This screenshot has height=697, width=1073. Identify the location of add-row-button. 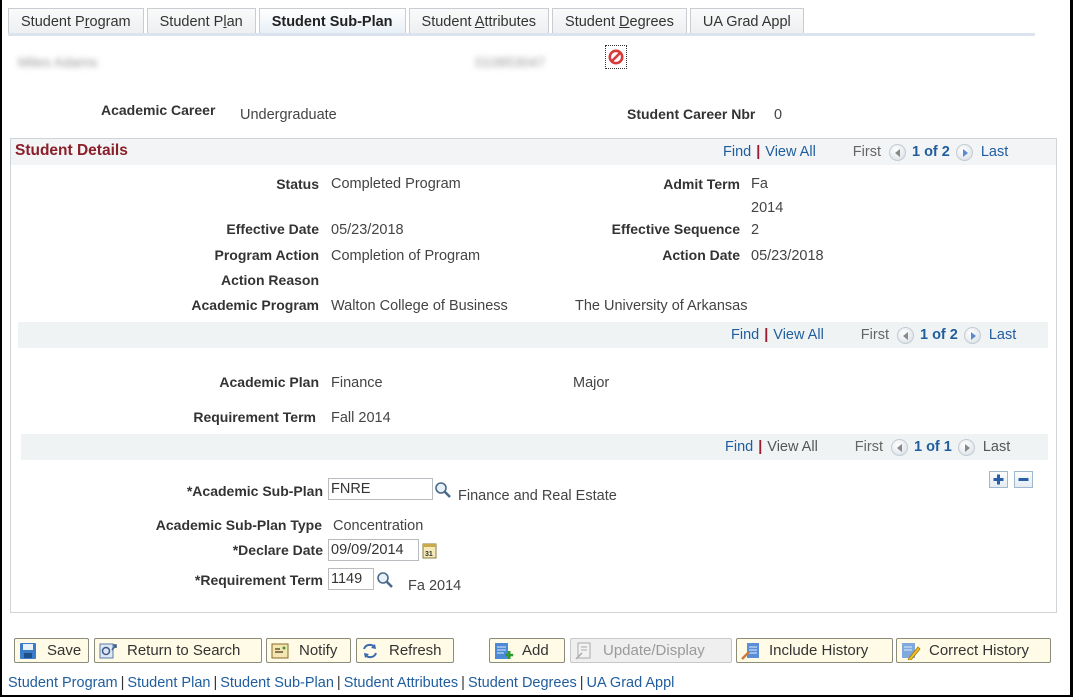
(998, 479).